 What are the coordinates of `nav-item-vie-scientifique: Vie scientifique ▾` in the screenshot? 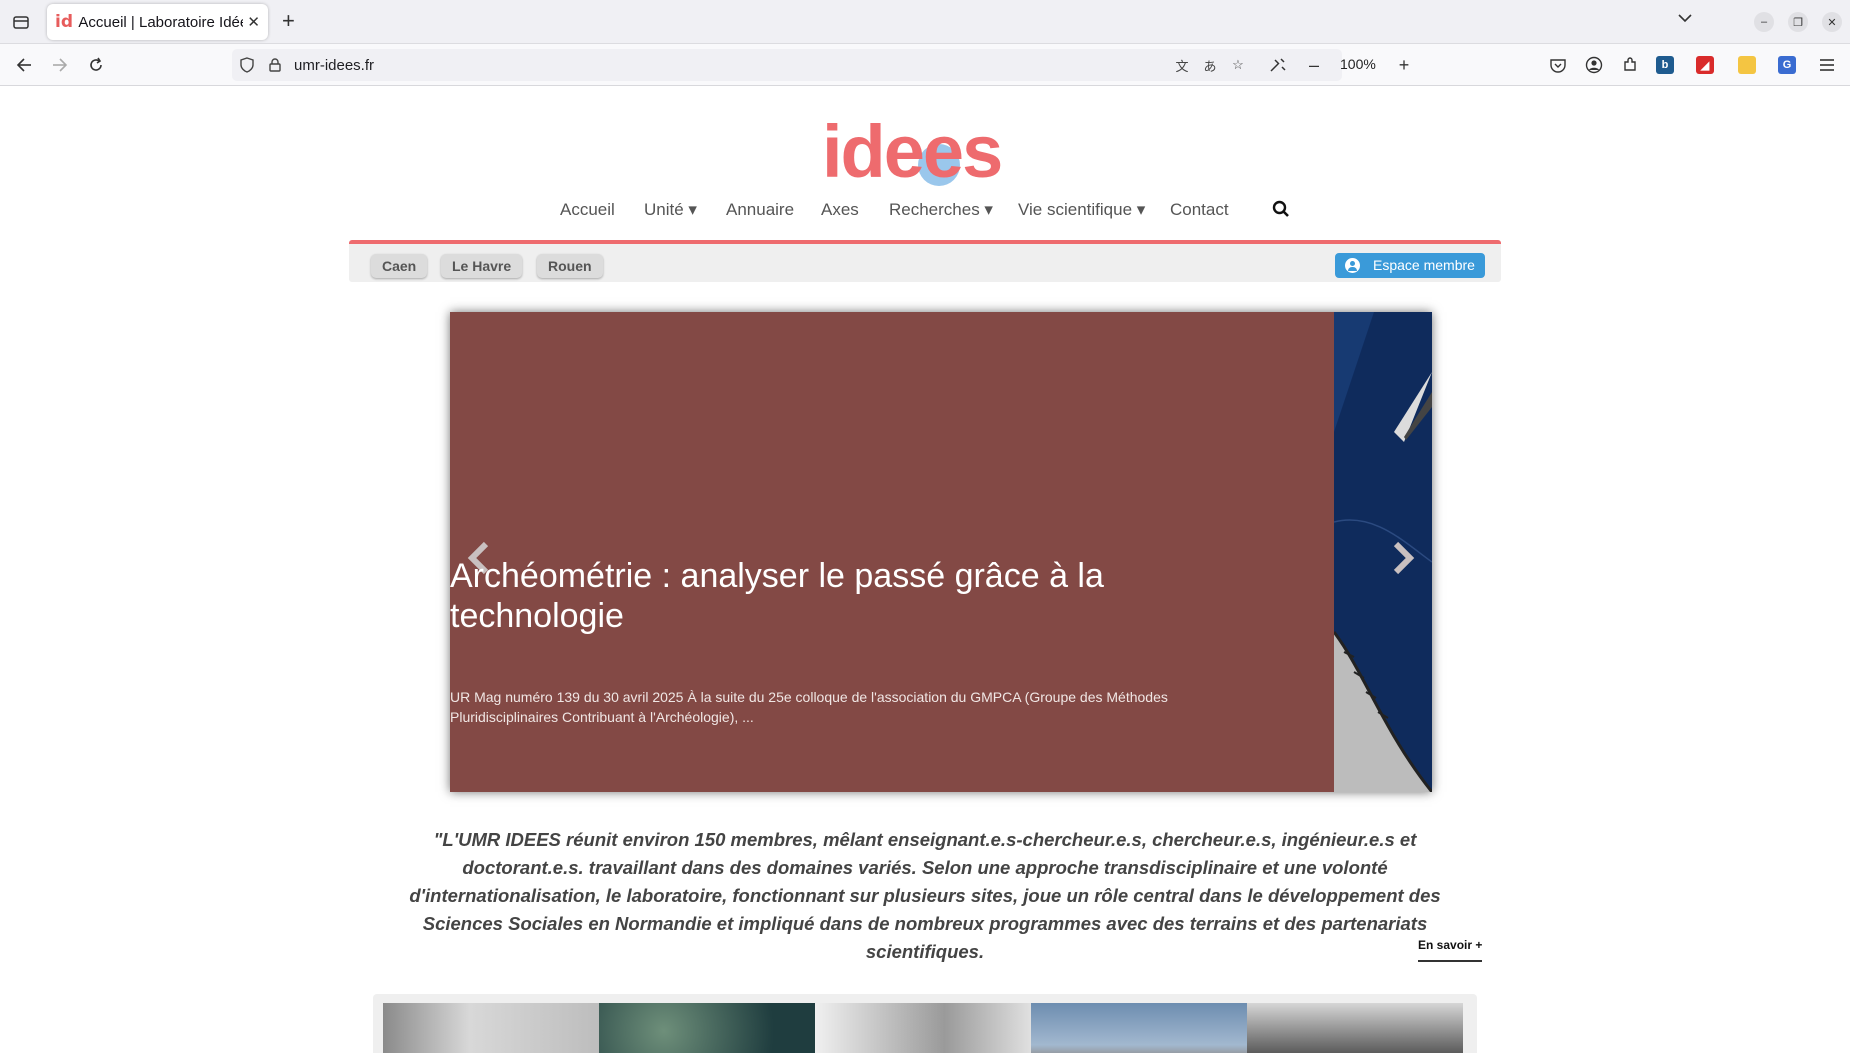 It's located at (1081, 210).